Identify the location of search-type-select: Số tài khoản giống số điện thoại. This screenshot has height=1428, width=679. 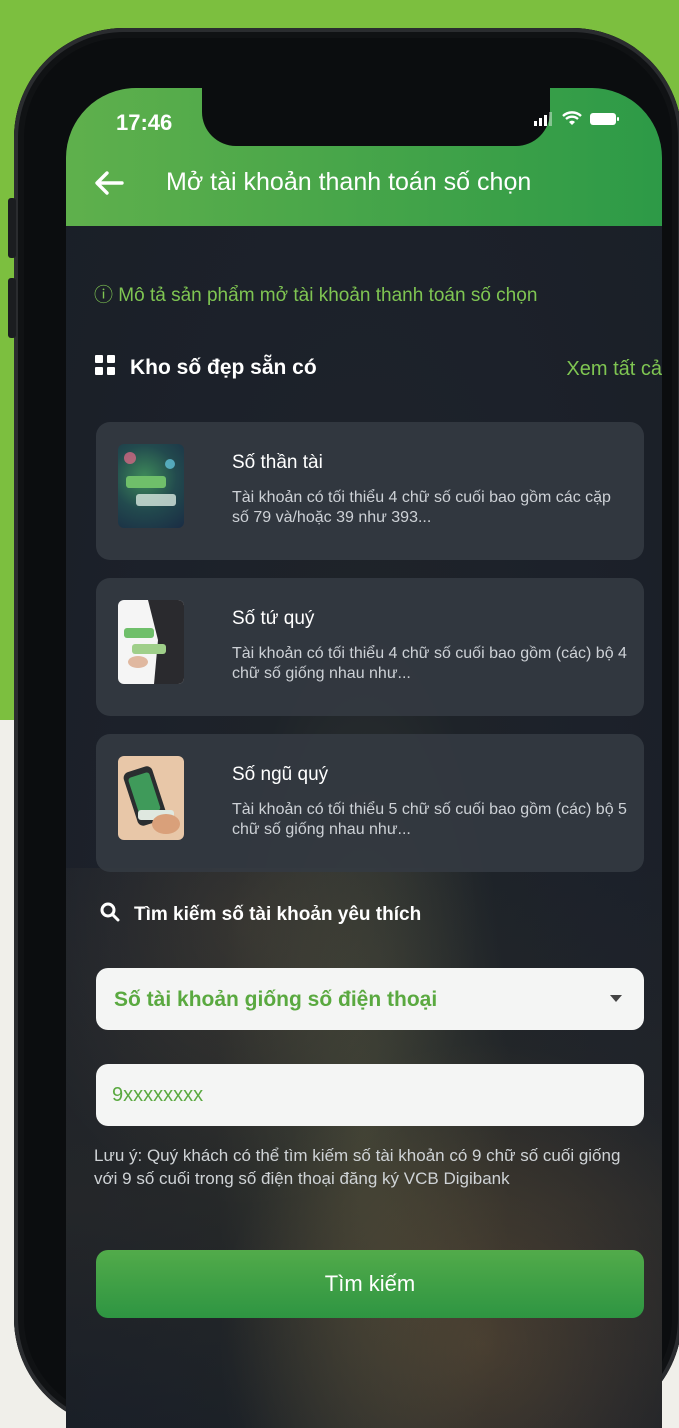
(370, 999).